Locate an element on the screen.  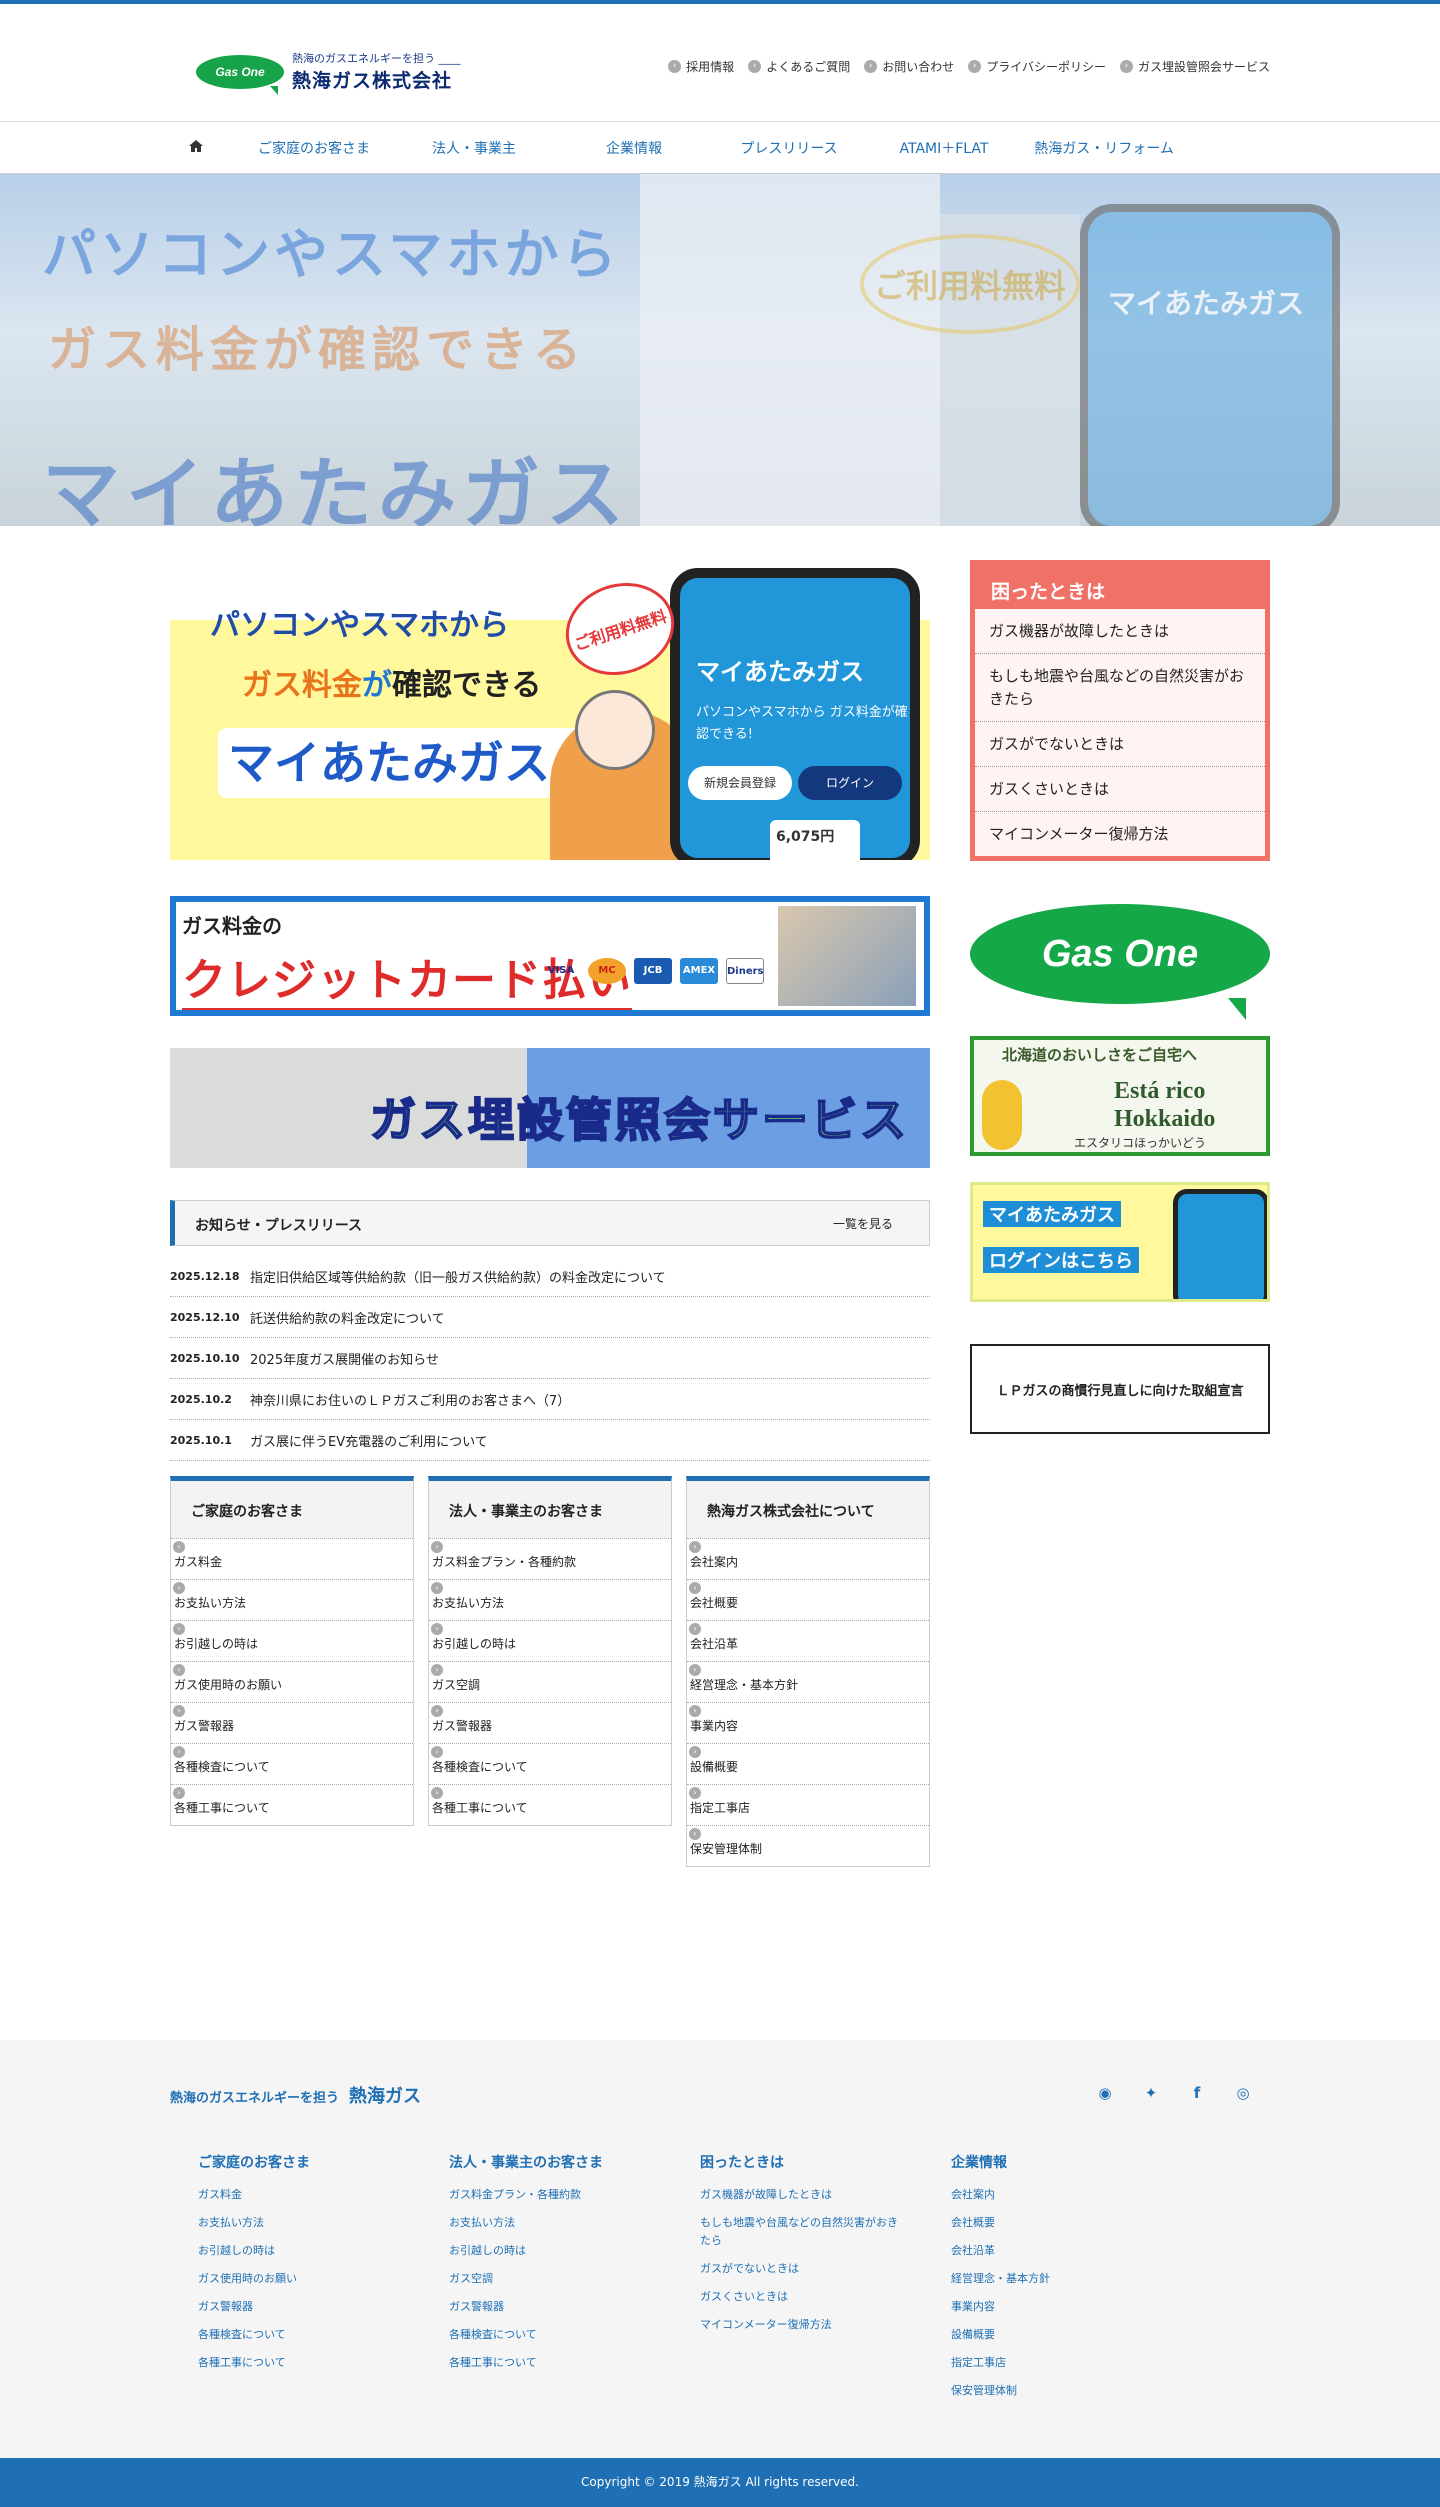
nav-household: ご家庭のお客さま is located at coordinates (314, 148).